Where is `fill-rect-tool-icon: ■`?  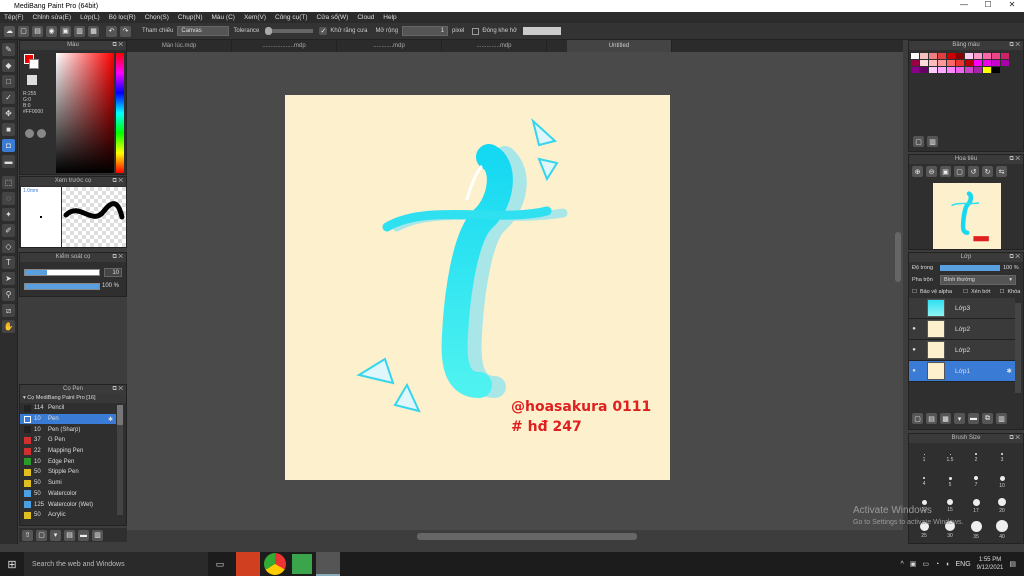
fill-rect-tool-icon: ■ is located at coordinates (8, 129).